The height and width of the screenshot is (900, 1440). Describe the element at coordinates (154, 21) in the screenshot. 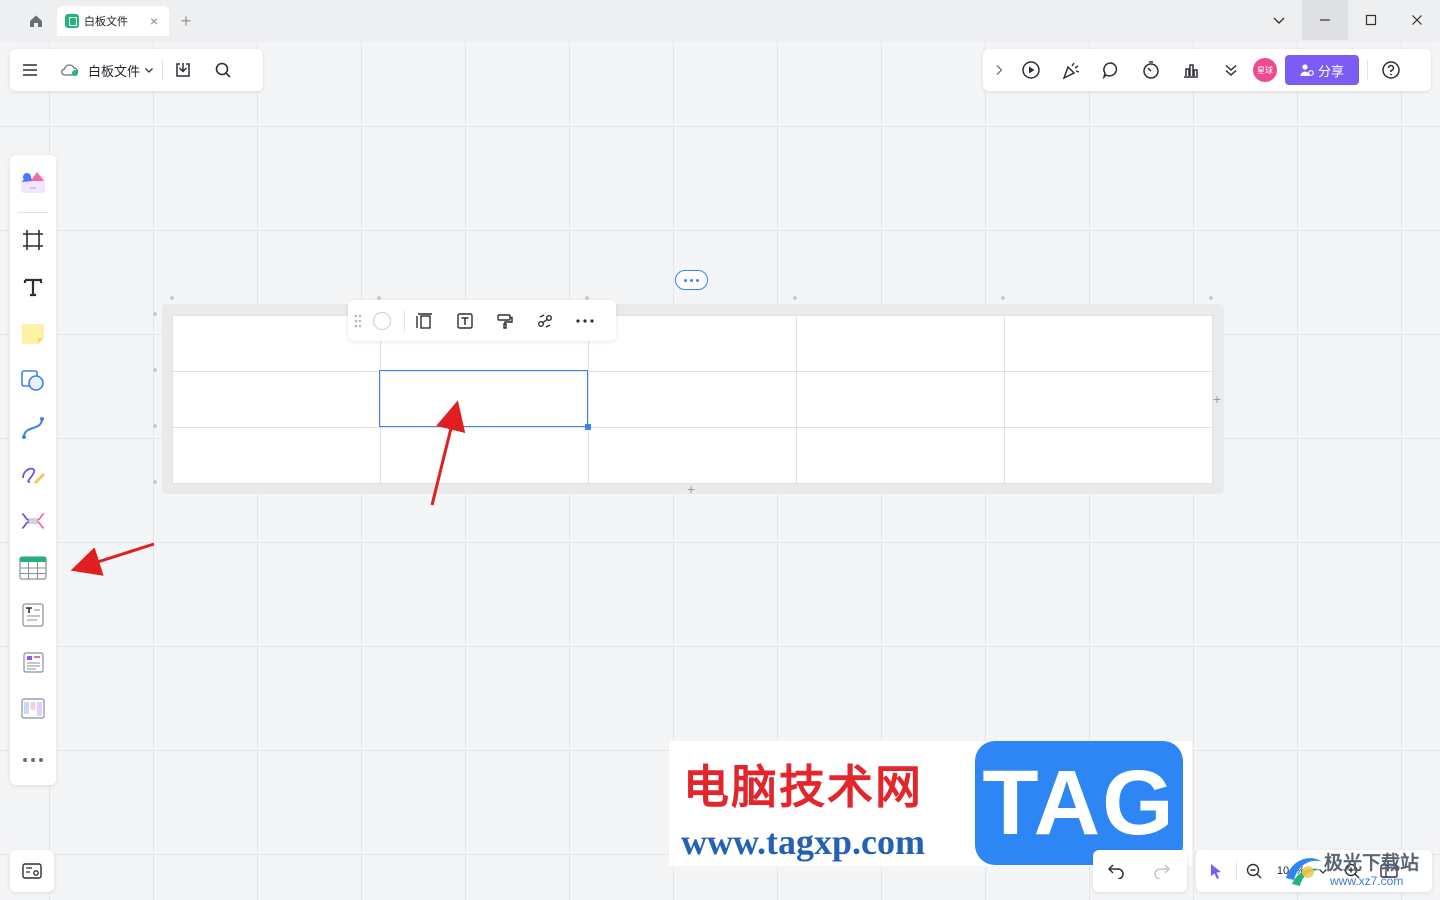

I see `close-tab-icon: ×` at that location.